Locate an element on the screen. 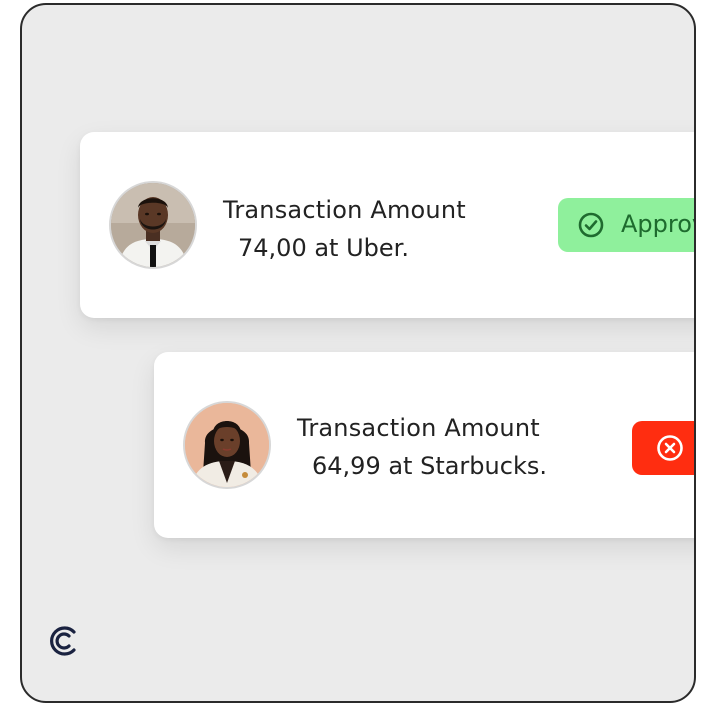 The width and height of the screenshot is (720, 703). woman-portrait-icon is located at coordinates (227, 445).